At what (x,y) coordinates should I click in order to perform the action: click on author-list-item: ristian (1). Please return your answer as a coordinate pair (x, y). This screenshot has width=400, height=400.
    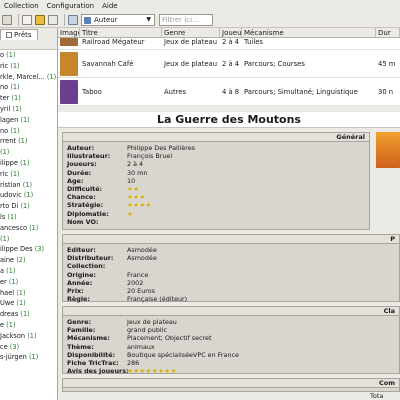
    Looking at the image, I should click on (28, 185).